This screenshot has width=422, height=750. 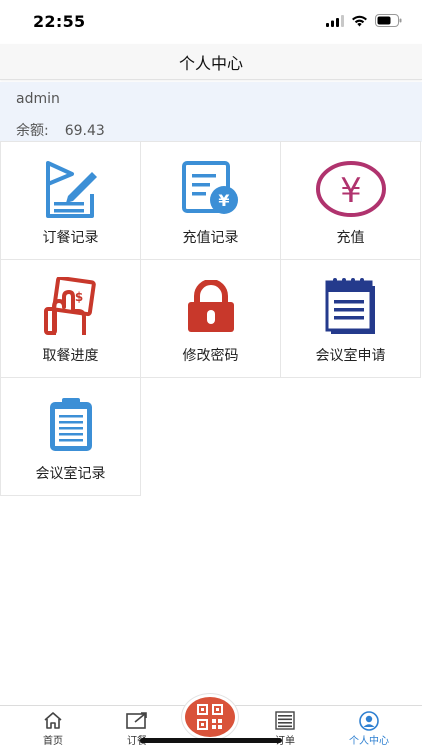 I want to click on menu-item-meeting-room-record: 会议室记录, so click(x=70, y=436).